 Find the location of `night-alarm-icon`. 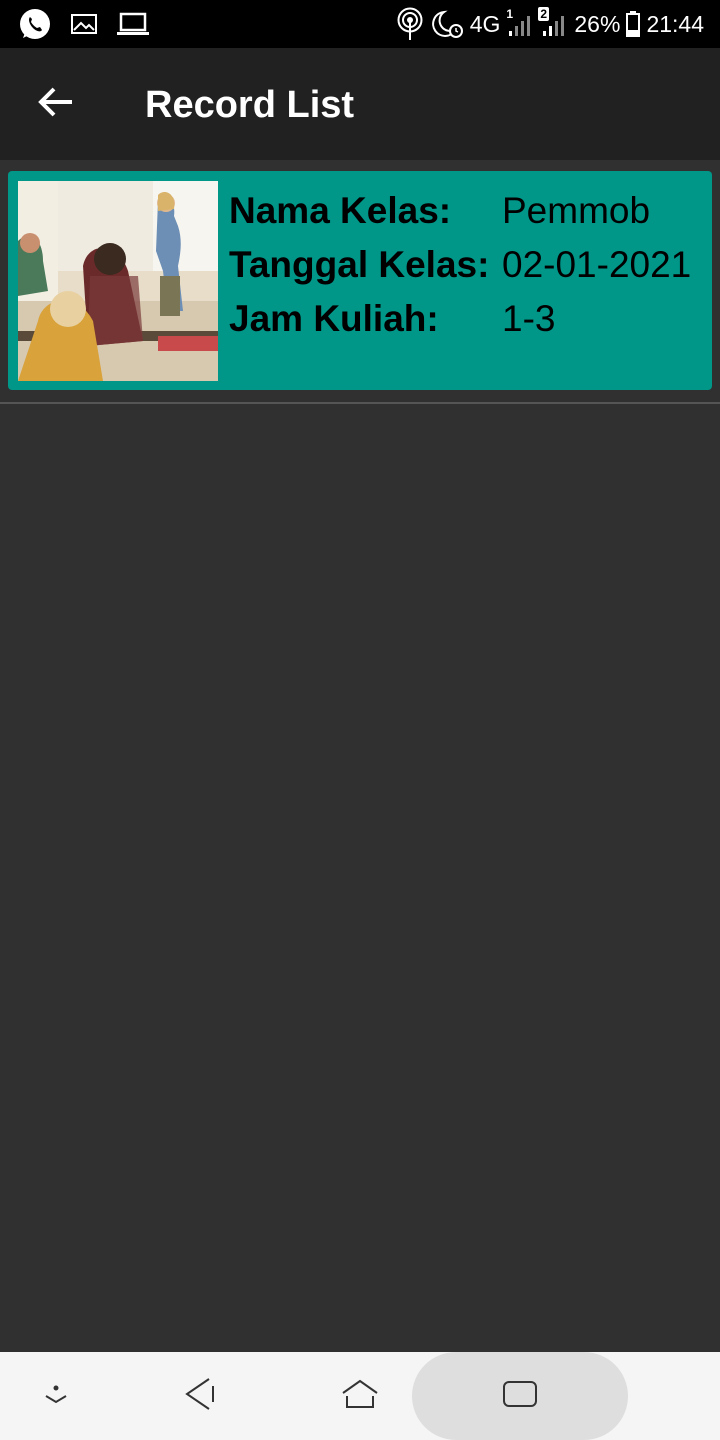

night-alarm-icon is located at coordinates (447, 24).